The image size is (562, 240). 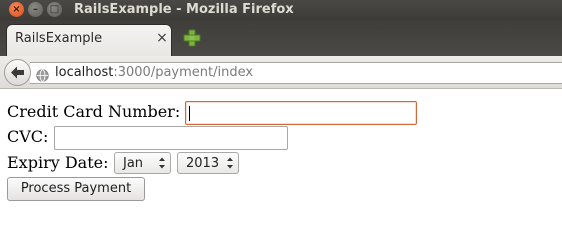 What do you see at coordinates (183, 72) in the screenshot?
I see `url-path: :3000/payment/index` at bounding box center [183, 72].